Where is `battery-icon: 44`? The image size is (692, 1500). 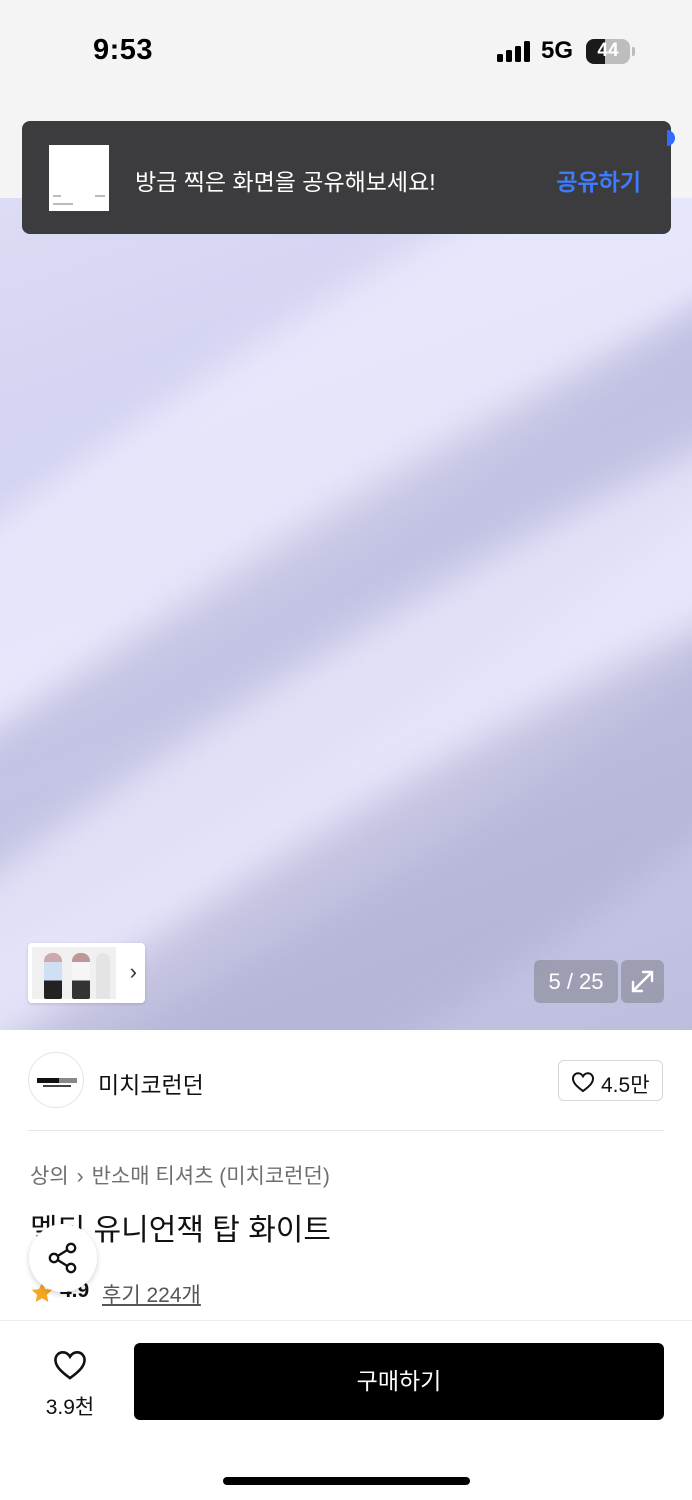
battery-icon: 44 is located at coordinates (608, 51).